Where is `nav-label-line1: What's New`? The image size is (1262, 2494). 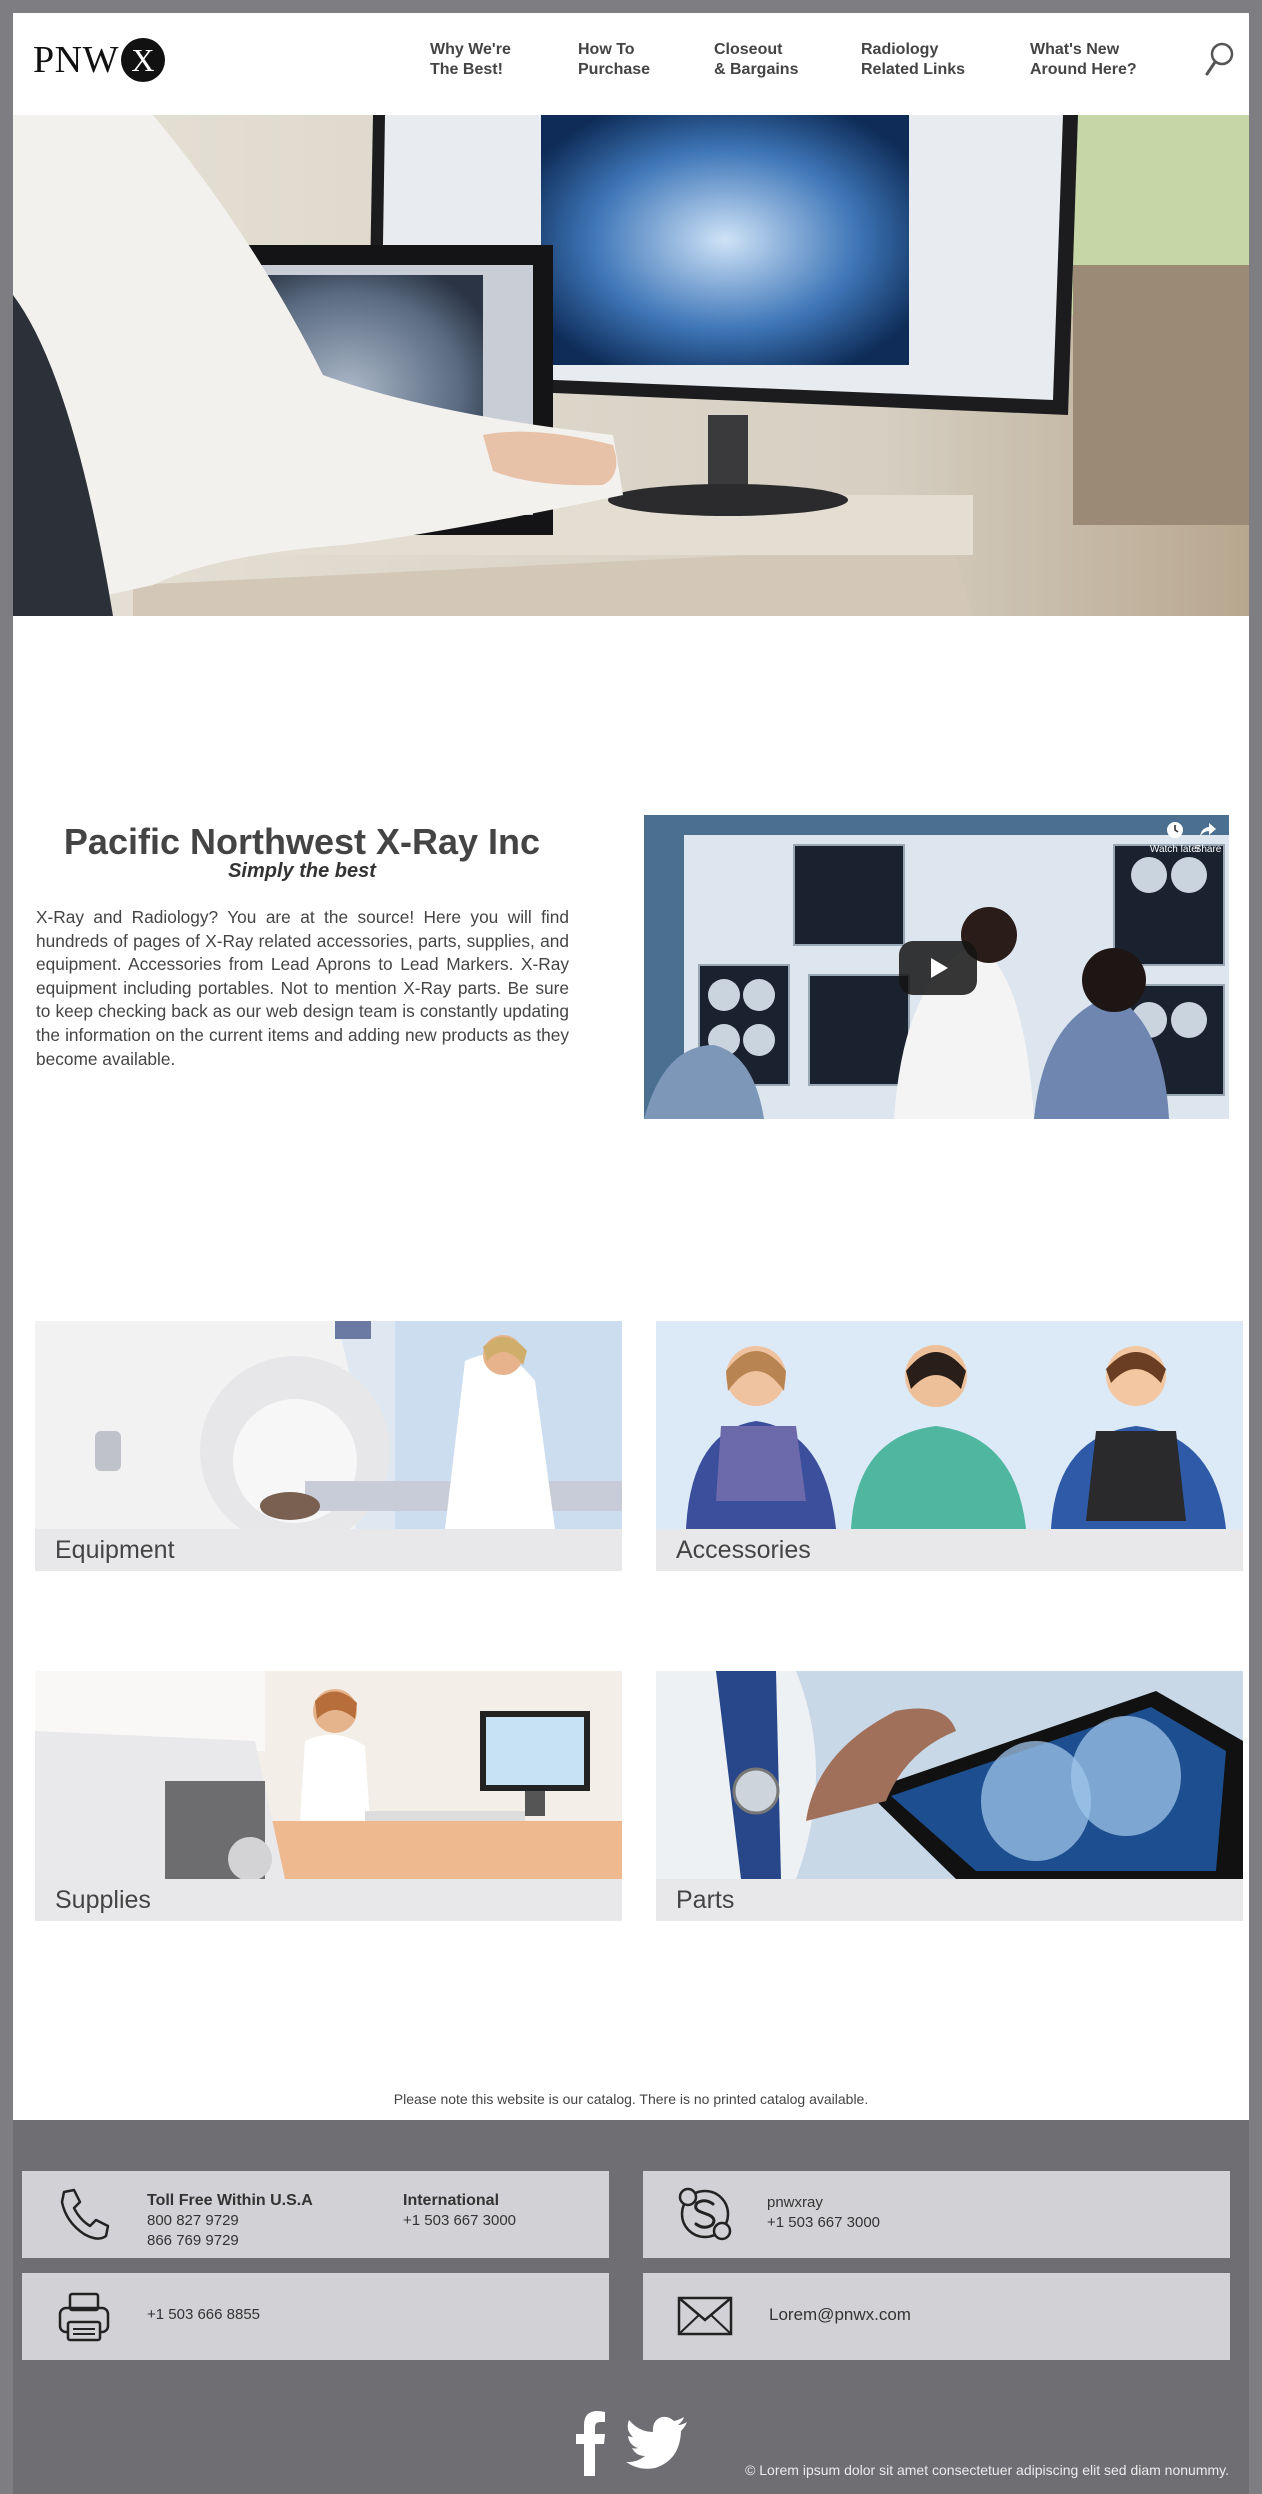
nav-label-line1: What's New is located at coordinates (1075, 49).